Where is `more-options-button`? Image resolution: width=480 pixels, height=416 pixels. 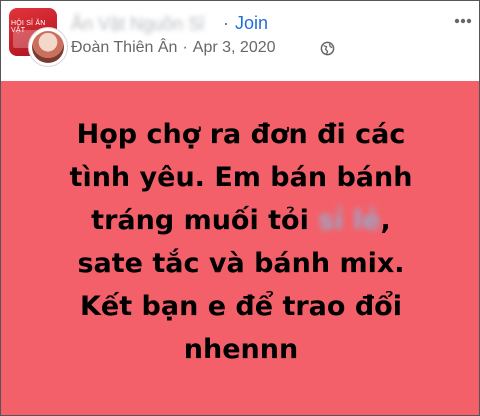 more-options-button is located at coordinates (463, 21).